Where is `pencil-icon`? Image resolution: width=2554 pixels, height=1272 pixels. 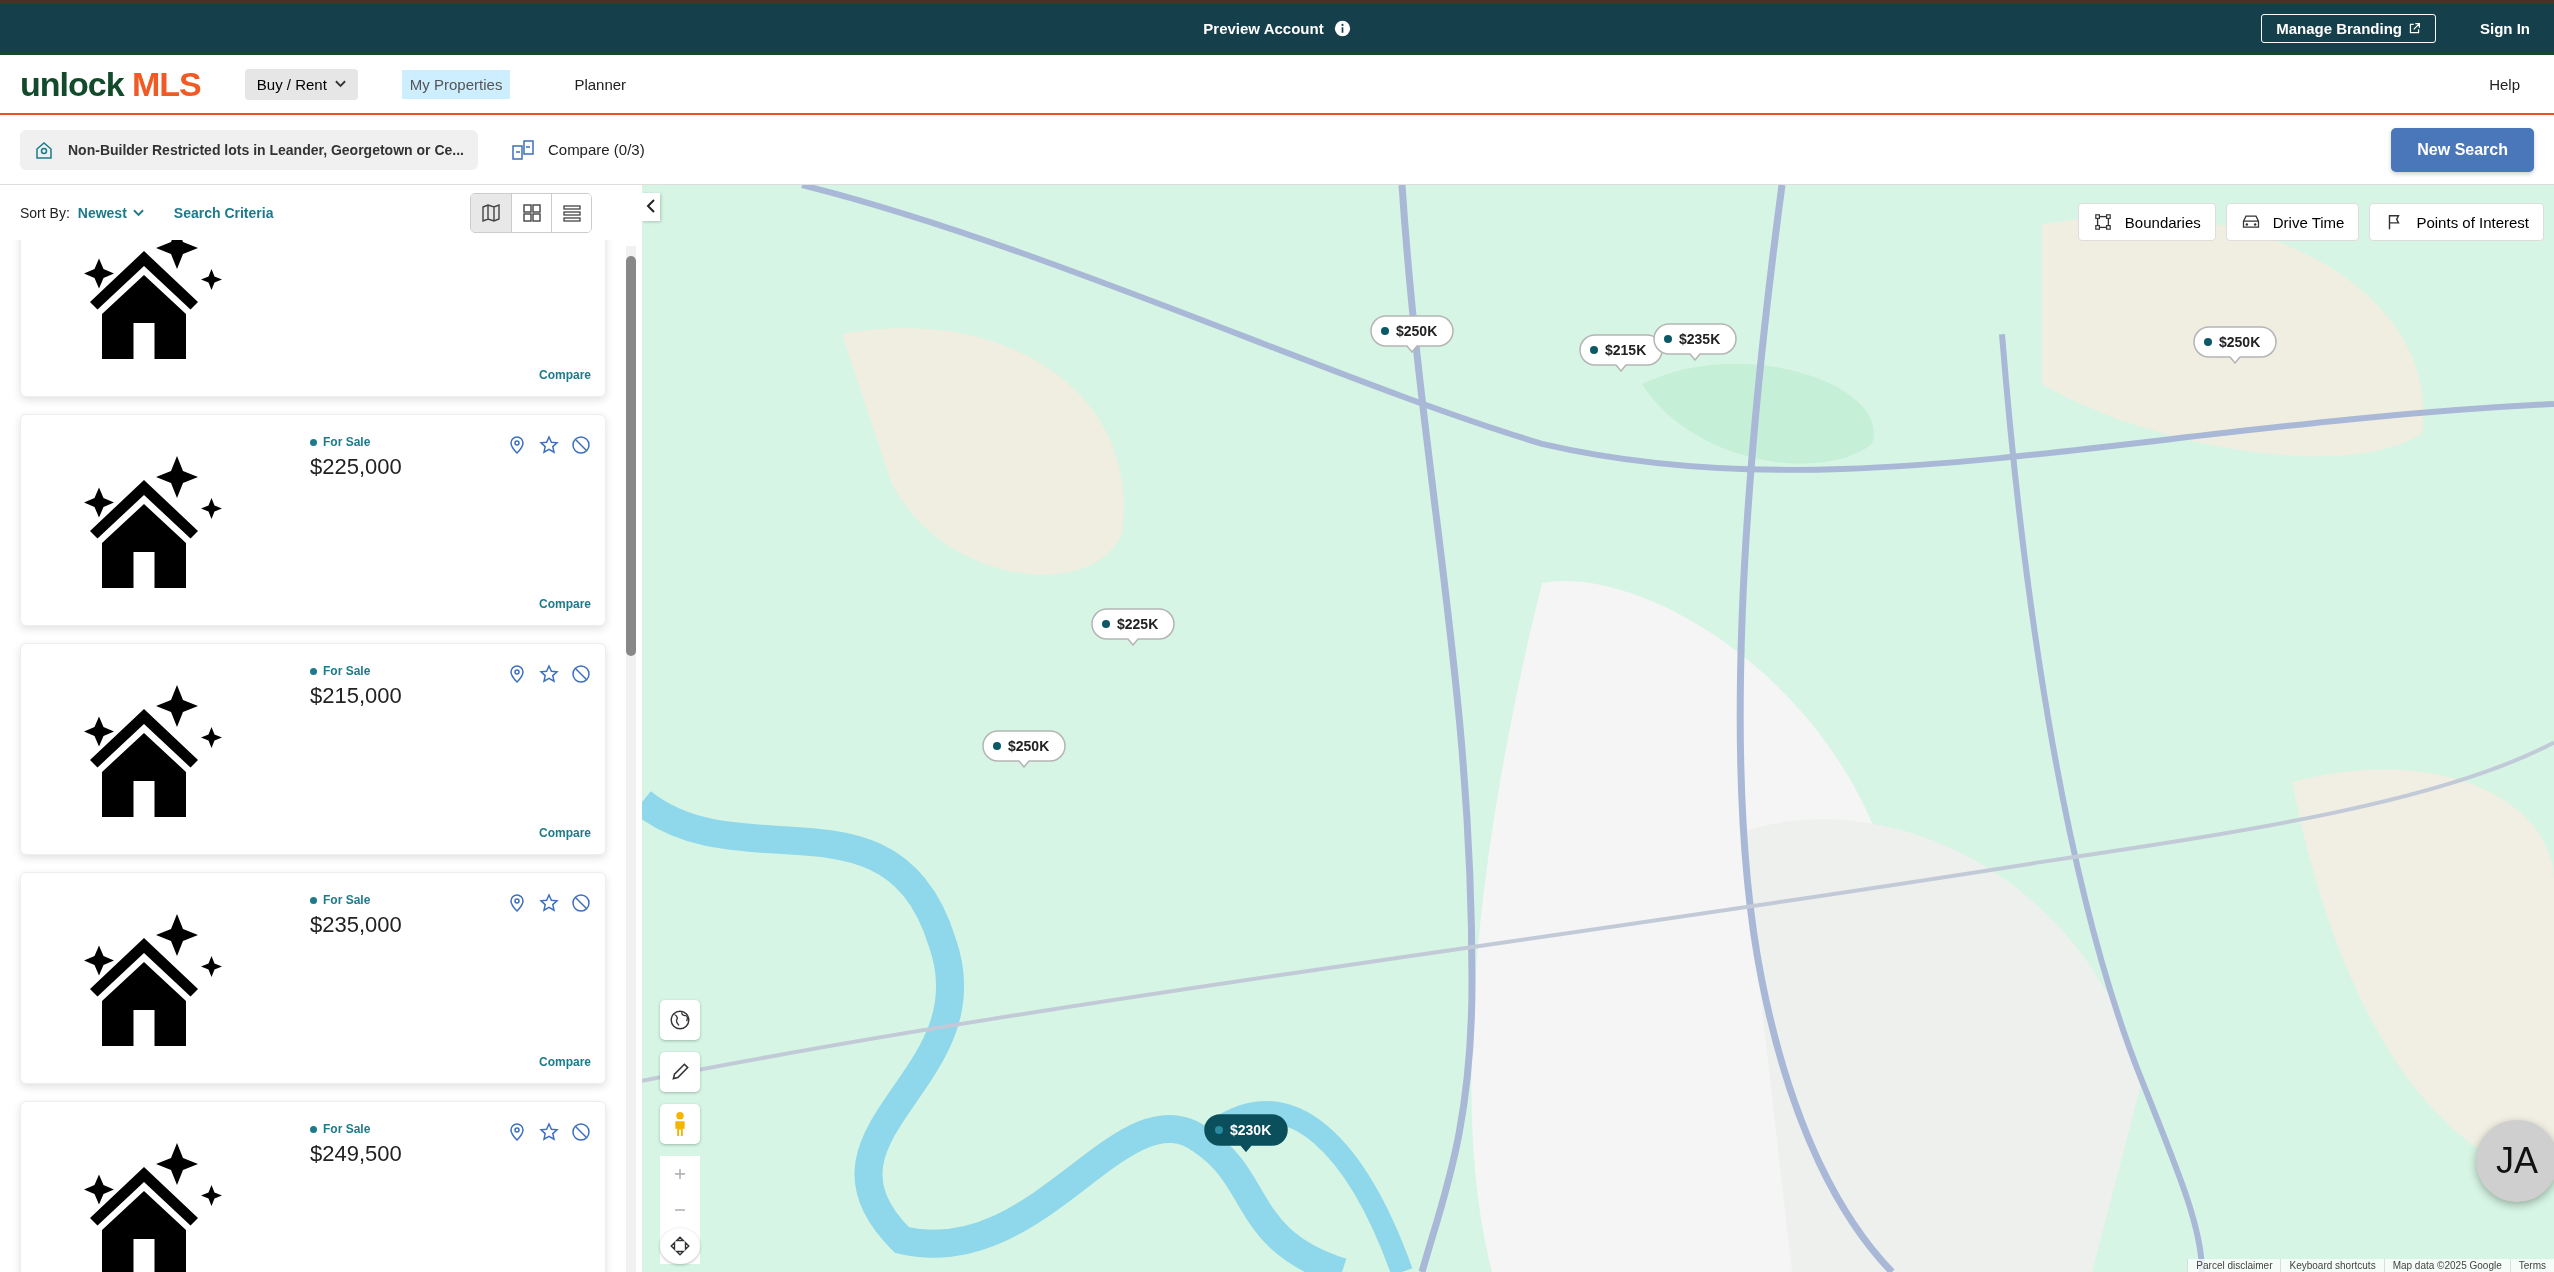
pencil-icon is located at coordinates (680, 1072).